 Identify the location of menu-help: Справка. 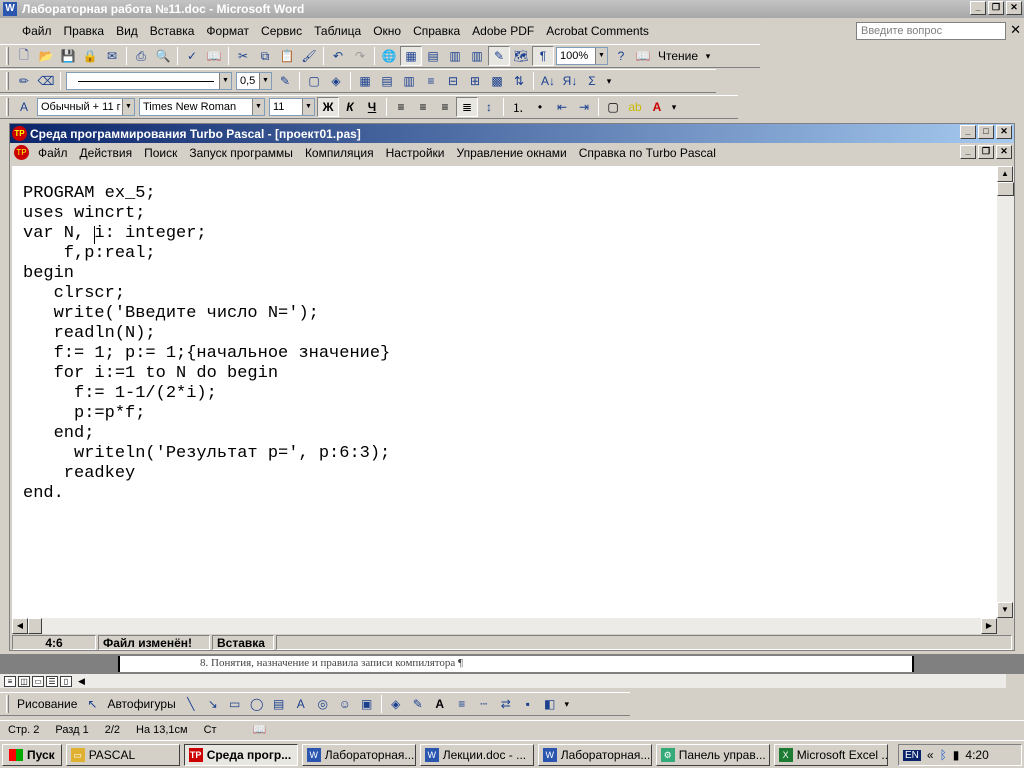
(436, 31).